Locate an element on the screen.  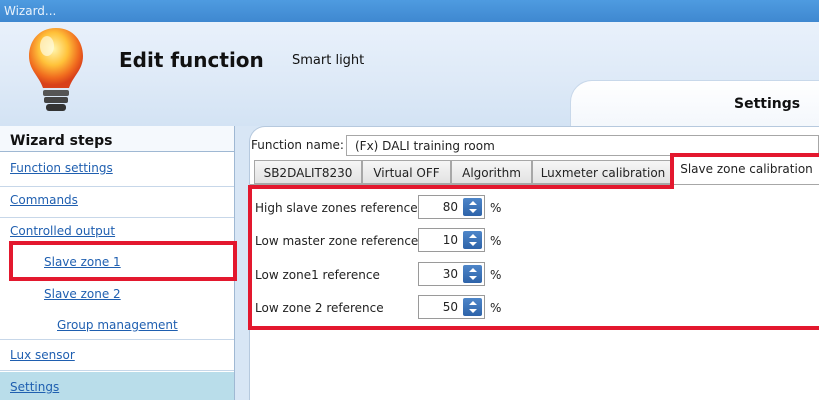
sidebar-item-settings: Settings is located at coordinates (34, 387).